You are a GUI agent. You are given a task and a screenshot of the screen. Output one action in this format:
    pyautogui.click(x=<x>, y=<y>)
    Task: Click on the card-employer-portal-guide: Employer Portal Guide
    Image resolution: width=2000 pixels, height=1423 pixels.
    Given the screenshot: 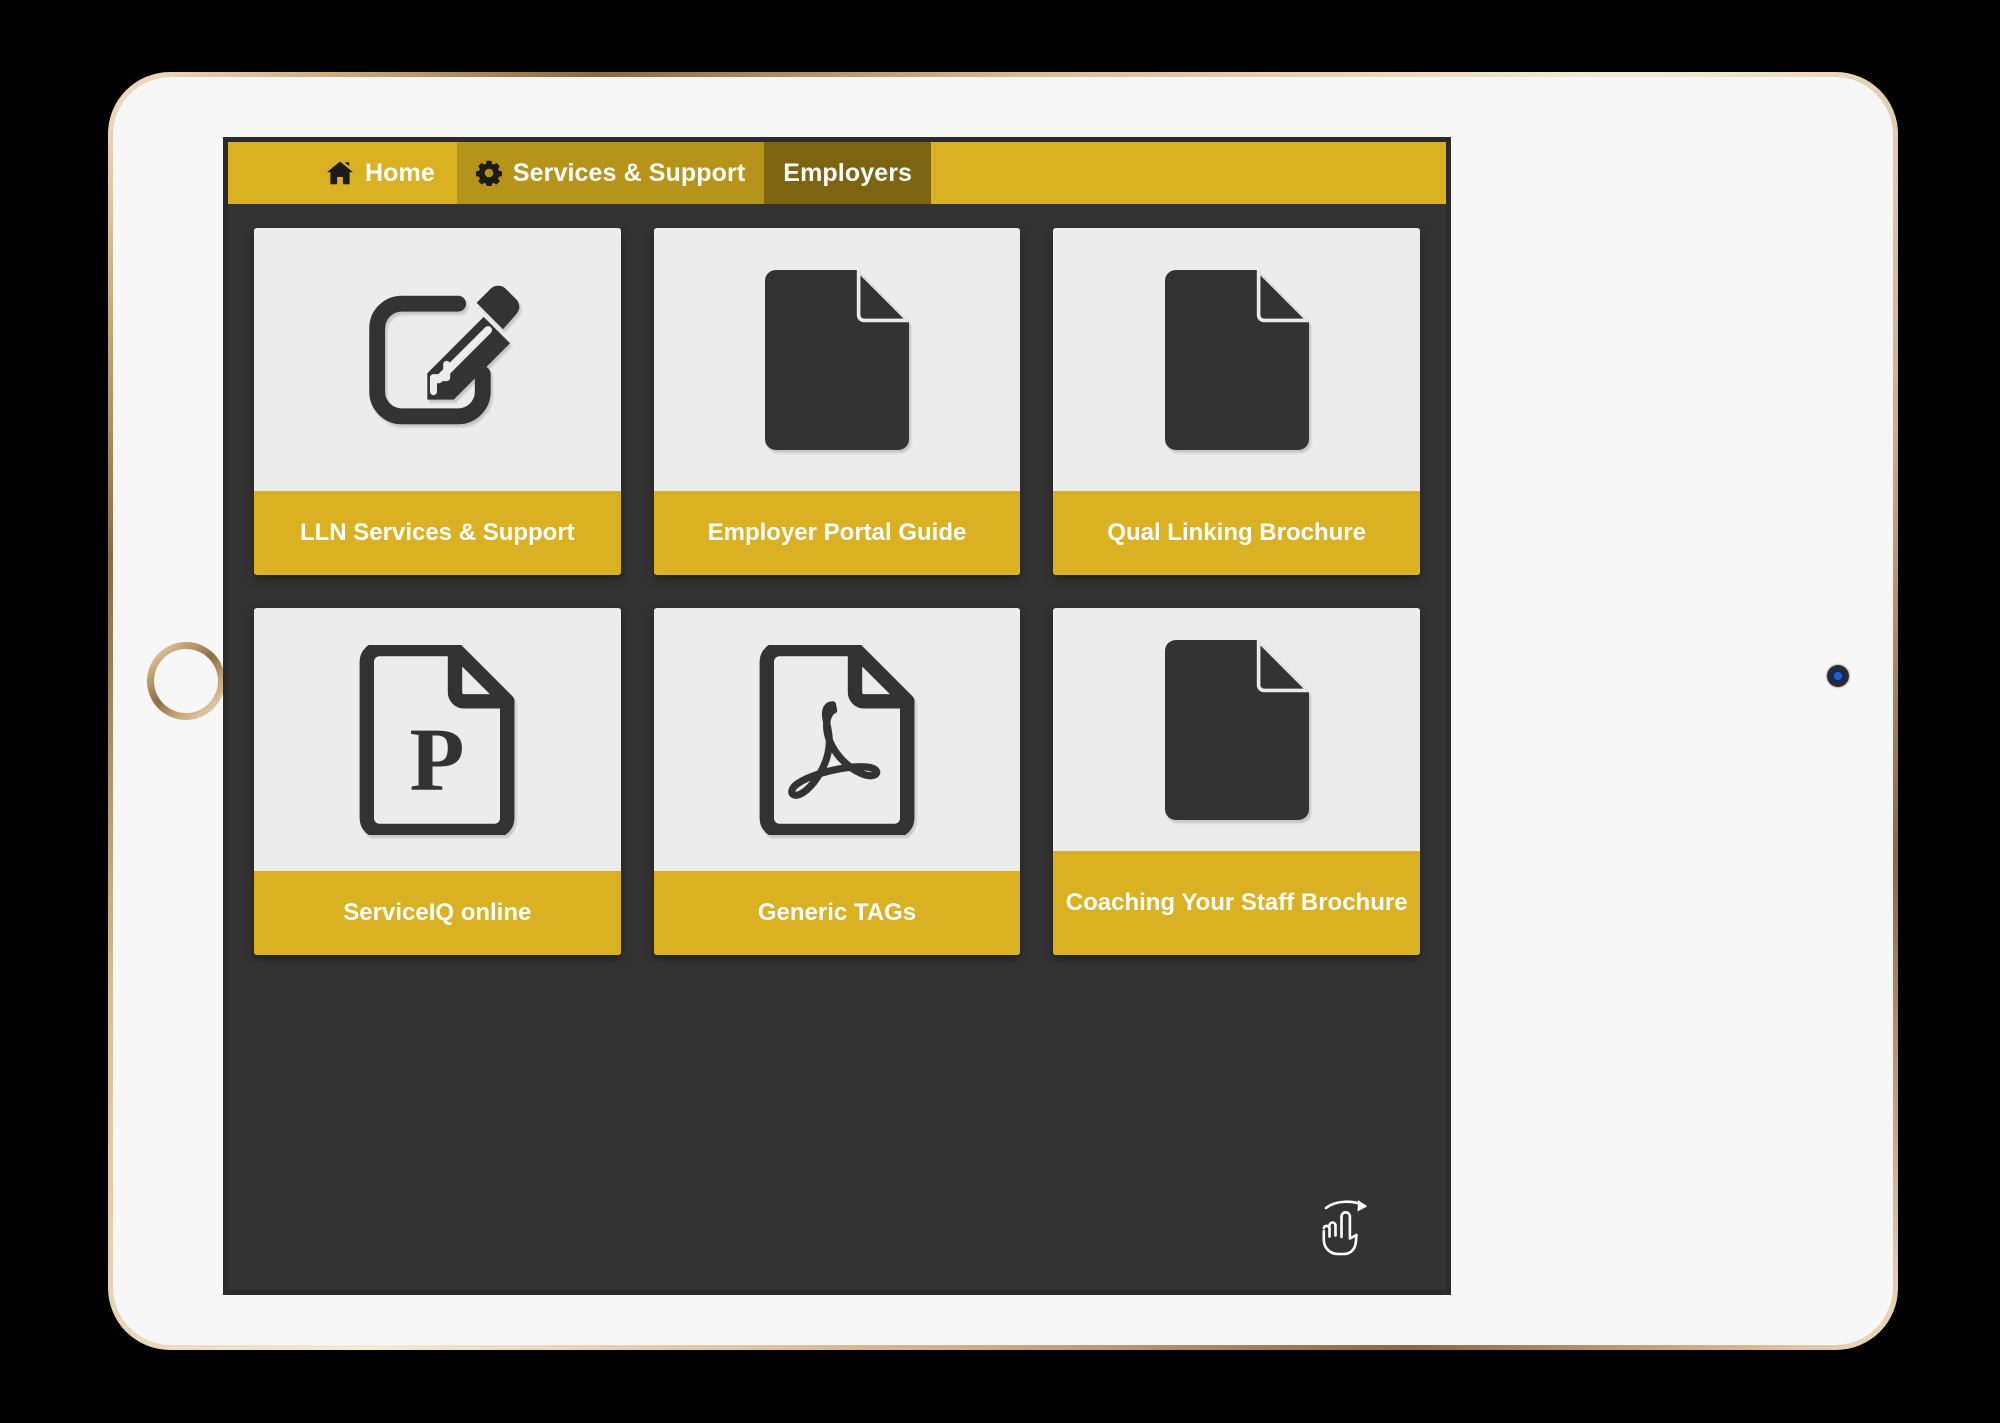 What is the action you would take?
    pyautogui.click(x=837, y=401)
    